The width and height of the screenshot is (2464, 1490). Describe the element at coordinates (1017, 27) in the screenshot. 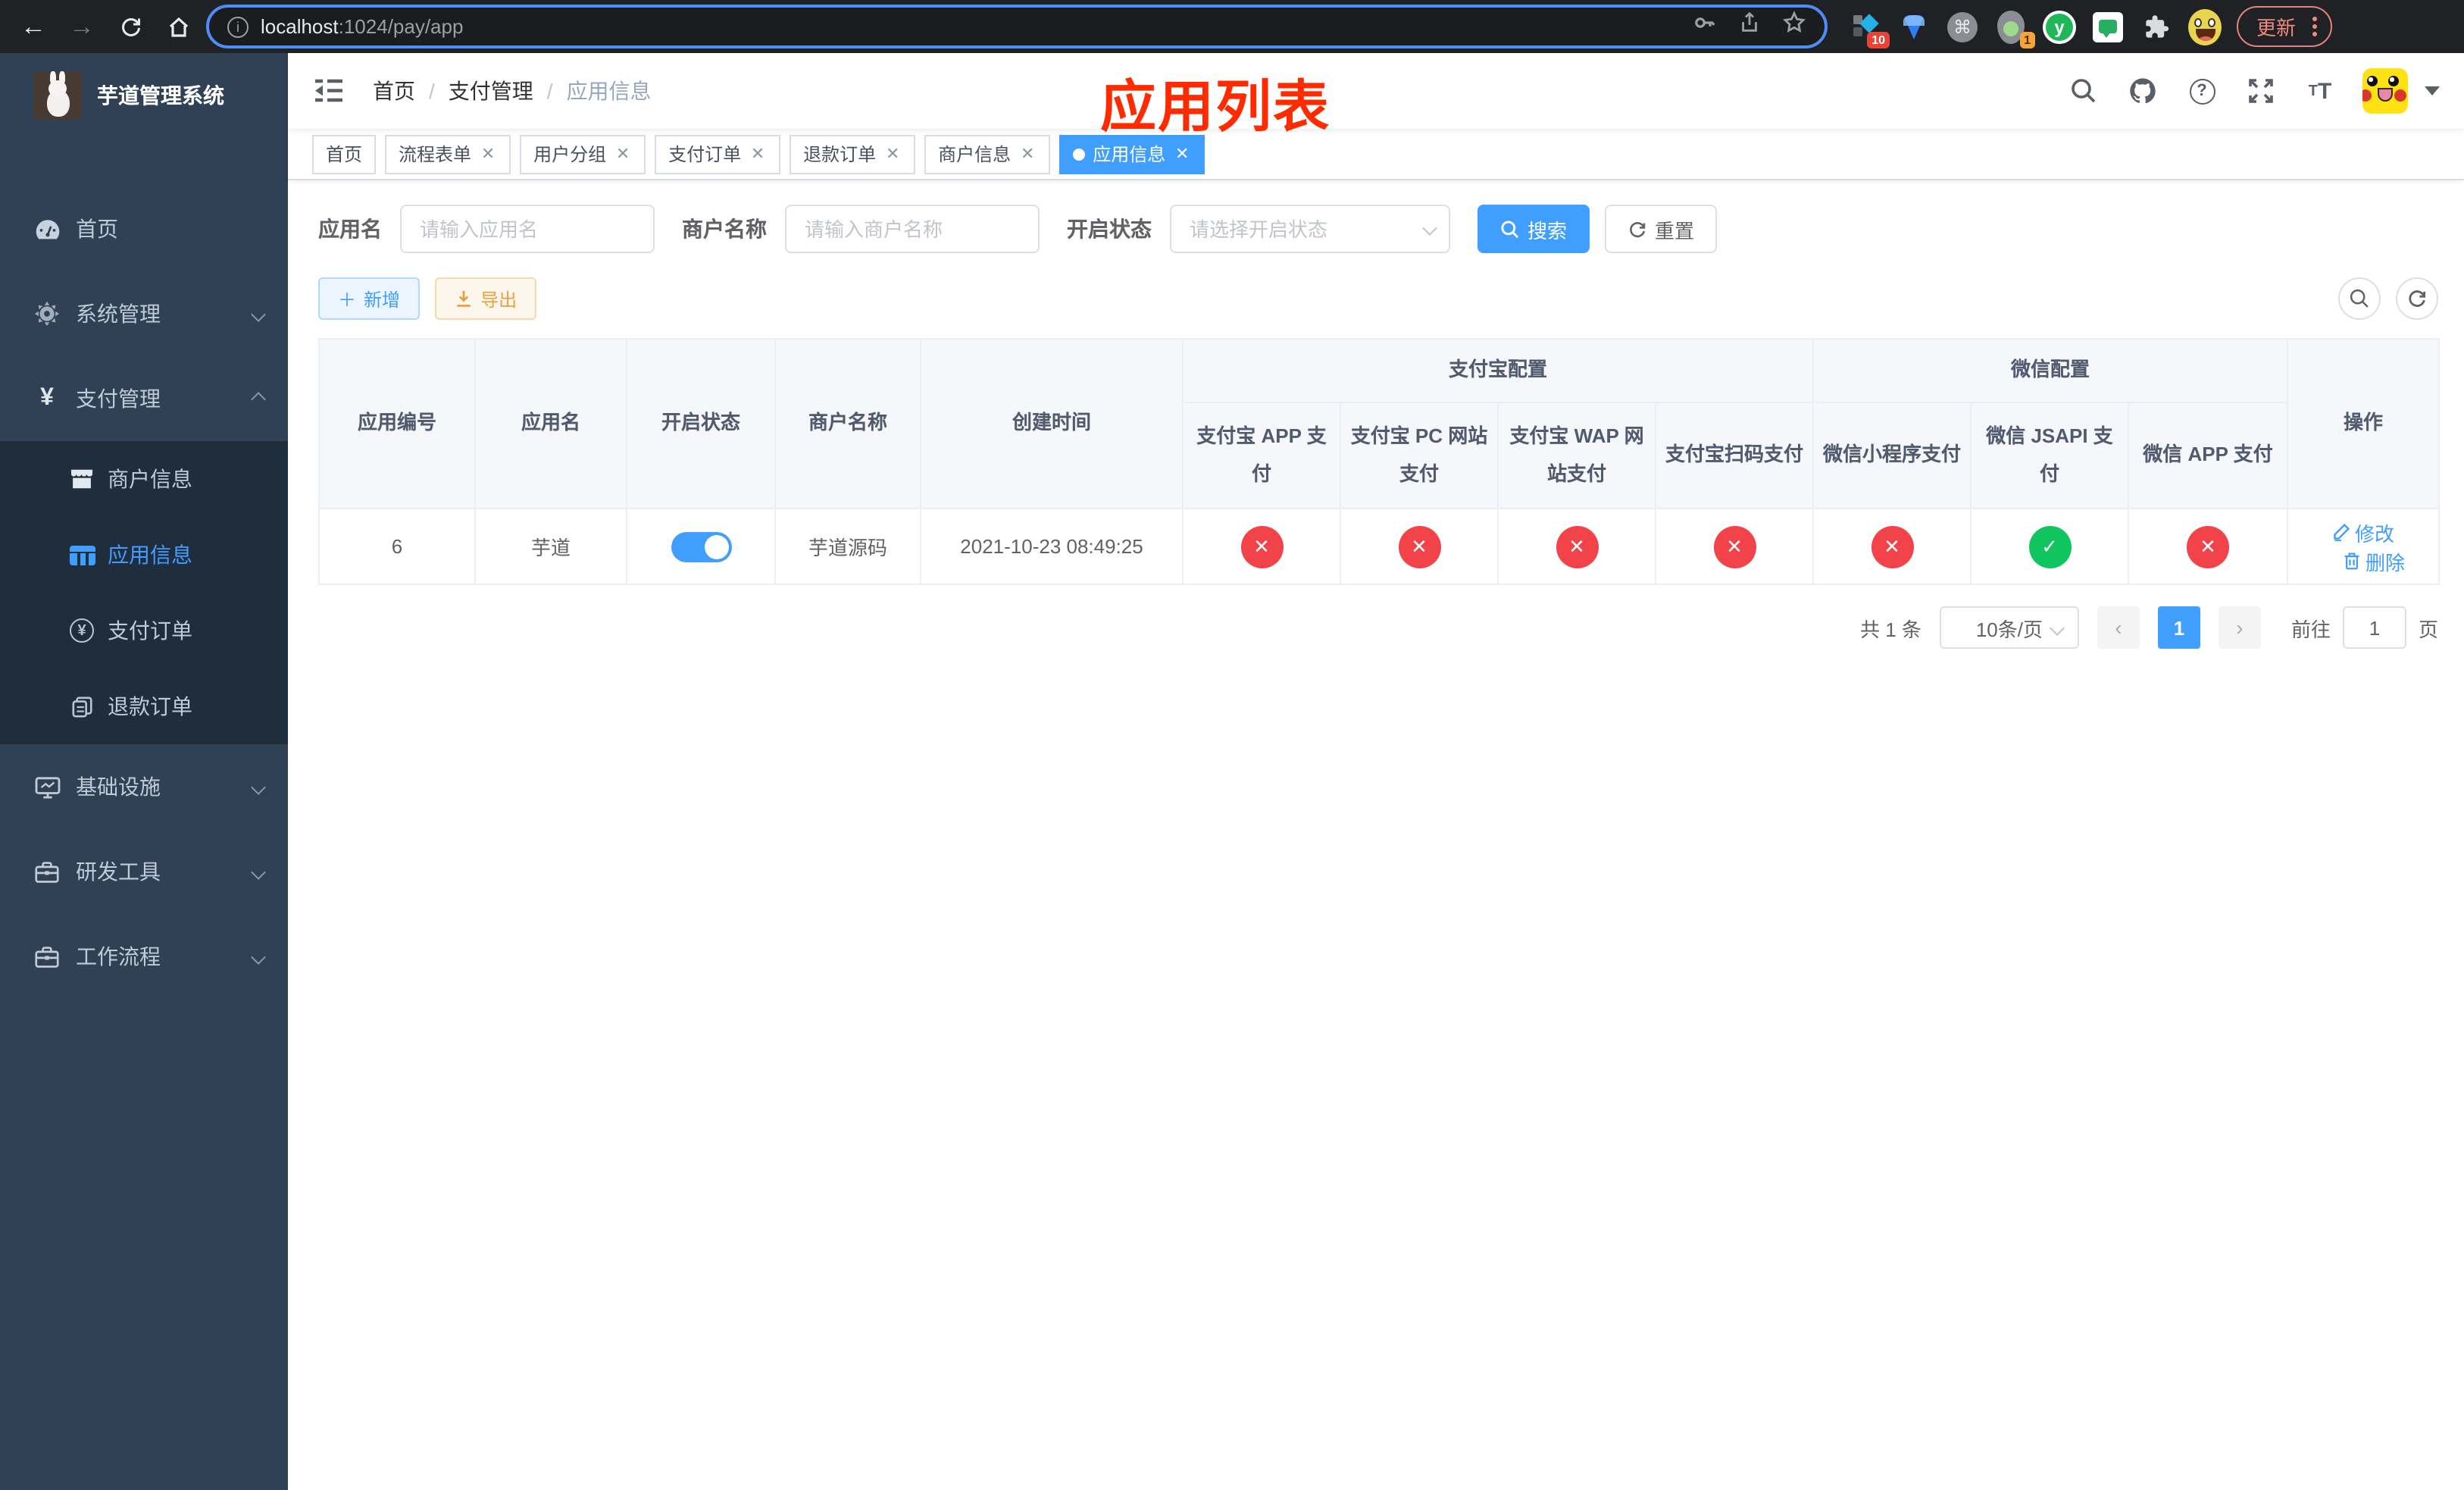

I see `address-bar: i localhost:1024/pay/app` at that location.